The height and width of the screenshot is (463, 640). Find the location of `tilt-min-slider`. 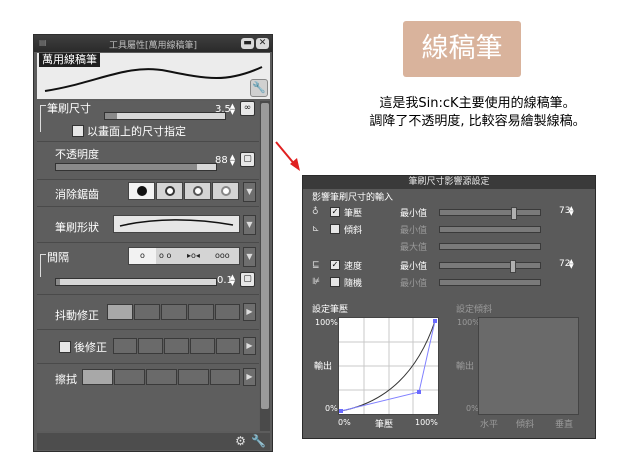

tilt-min-slider is located at coordinates (490, 229).